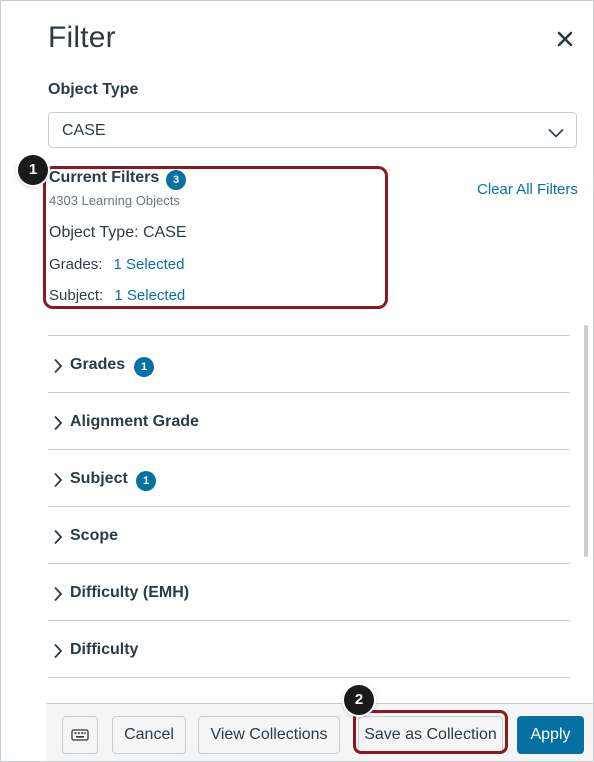  What do you see at coordinates (269, 735) in the screenshot?
I see `view-collections-button: View Collections` at bounding box center [269, 735].